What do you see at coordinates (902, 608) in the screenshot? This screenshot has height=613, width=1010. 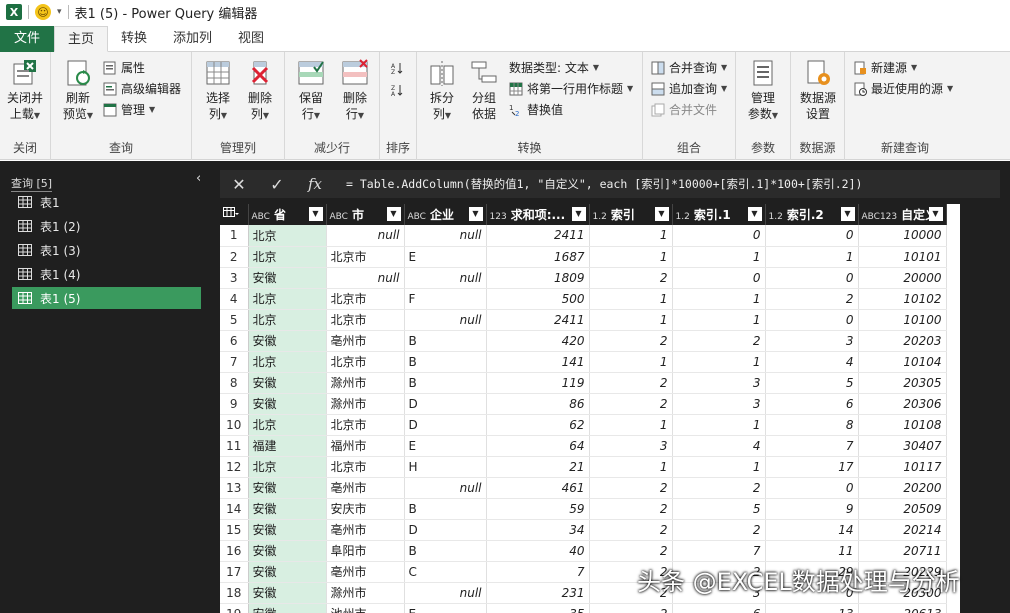 I see `table-cell: 20613` at bounding box center [902, 608].